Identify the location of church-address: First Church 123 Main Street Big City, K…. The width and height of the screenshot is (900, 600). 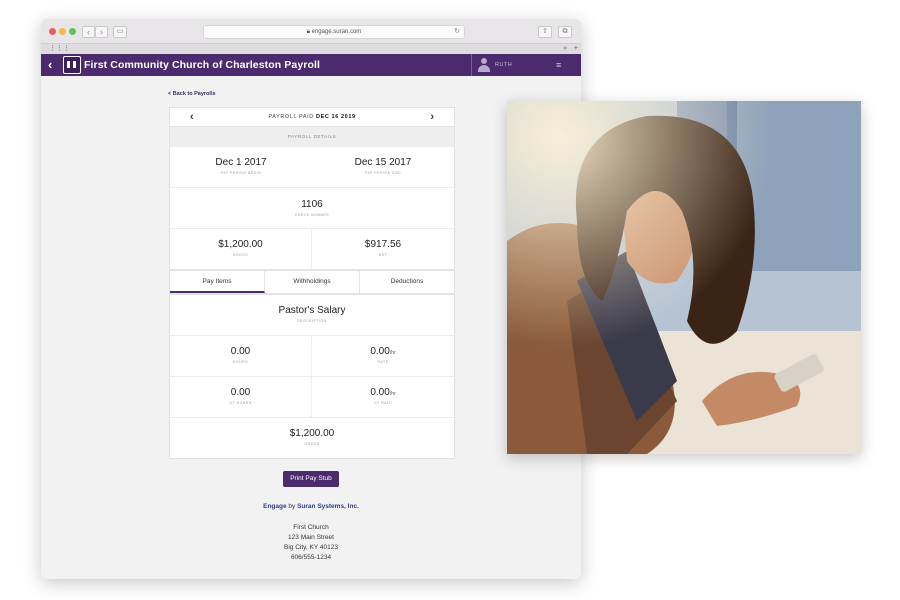
(311, 543).